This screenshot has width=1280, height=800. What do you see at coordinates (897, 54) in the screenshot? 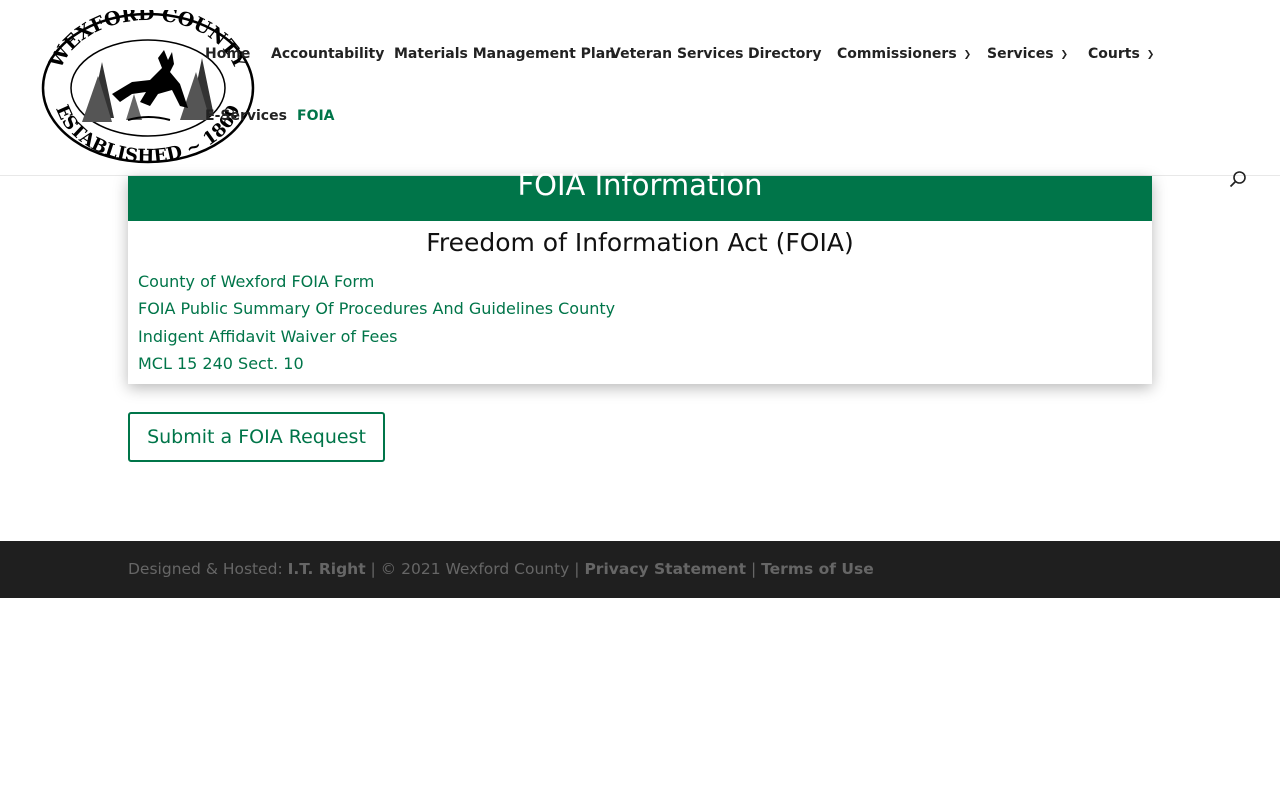
I see `nav-item-label: Commissioners` at bounding box center [897, 54].